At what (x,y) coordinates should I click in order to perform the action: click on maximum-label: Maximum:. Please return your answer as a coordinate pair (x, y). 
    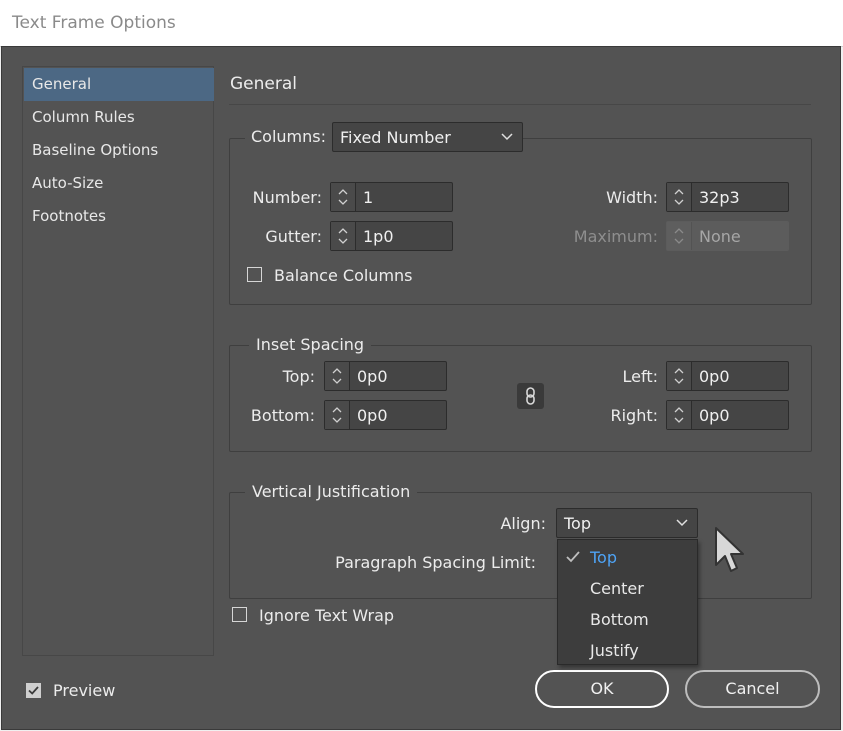
    Looking at the image, I should click on (615, 236).